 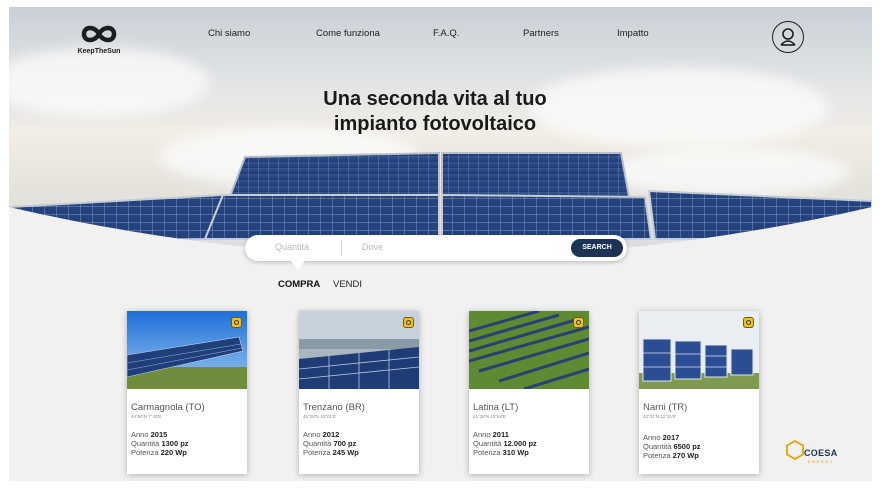 What do you see at coordinates (305, 247) in the screenshot?
I see `quantity-input: Quantità` at bounding box center [305, 247].